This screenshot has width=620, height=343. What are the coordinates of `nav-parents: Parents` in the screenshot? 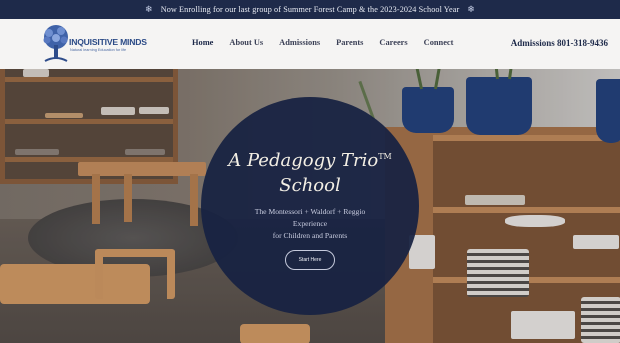 It's located at (349, 42).